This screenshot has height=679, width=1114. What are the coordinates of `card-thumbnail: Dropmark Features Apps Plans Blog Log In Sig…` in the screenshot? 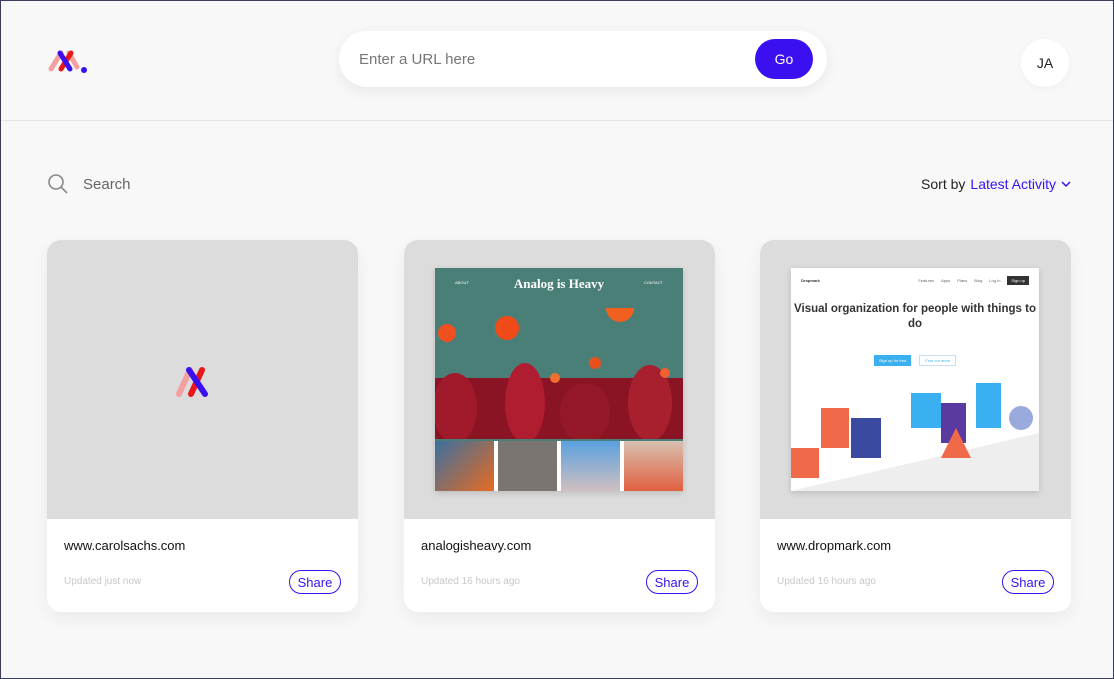 It's located at (915, 379).